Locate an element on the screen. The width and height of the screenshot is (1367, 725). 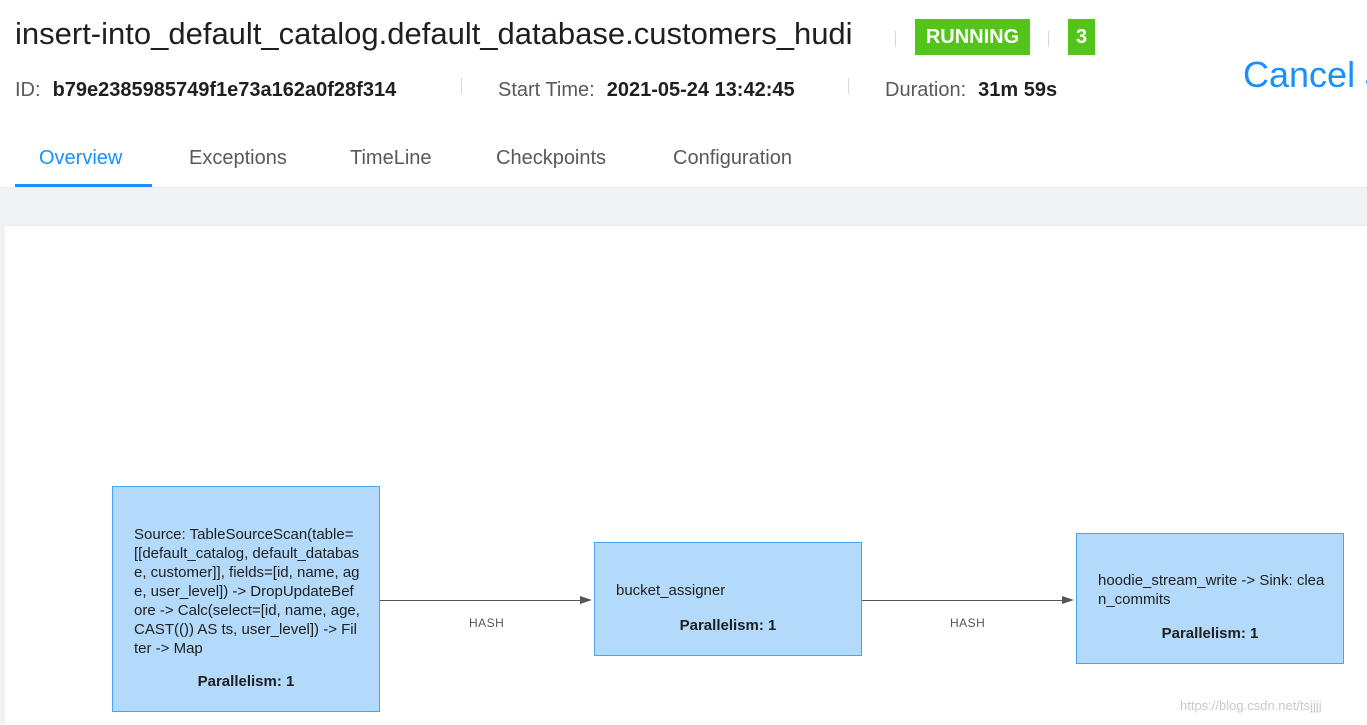
watermark: https://blog.csdn.net/tsjjjj is located at coordinates (1251, 705).